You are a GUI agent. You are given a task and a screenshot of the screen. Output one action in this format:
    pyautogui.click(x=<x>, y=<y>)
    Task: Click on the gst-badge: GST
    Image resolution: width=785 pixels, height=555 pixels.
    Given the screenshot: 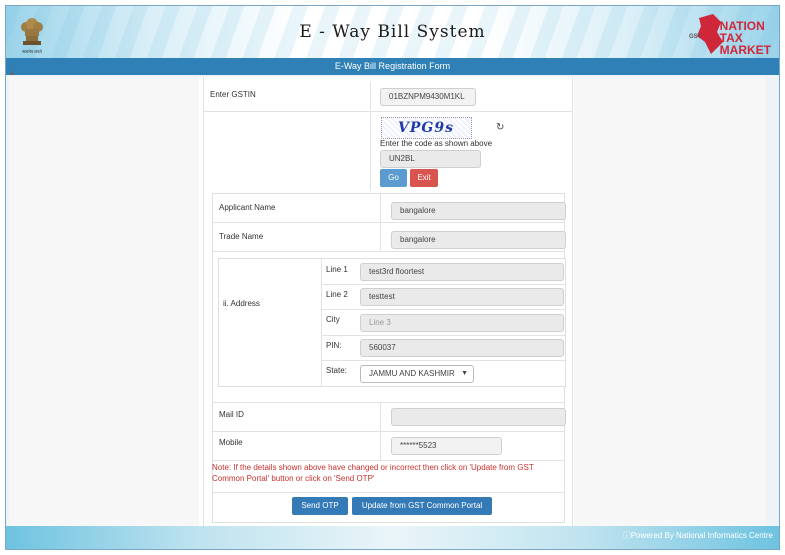 What is the action you would take?
    pyautogui.click(x=695, y=37)
    